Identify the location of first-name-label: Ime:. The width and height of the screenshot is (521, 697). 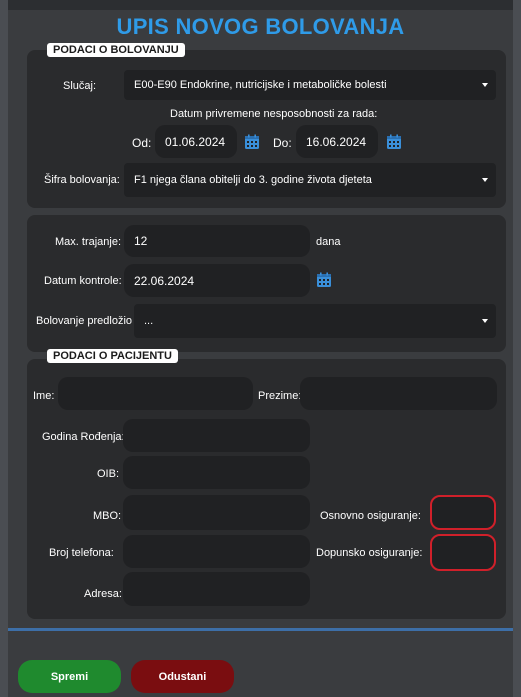
(44, 396).